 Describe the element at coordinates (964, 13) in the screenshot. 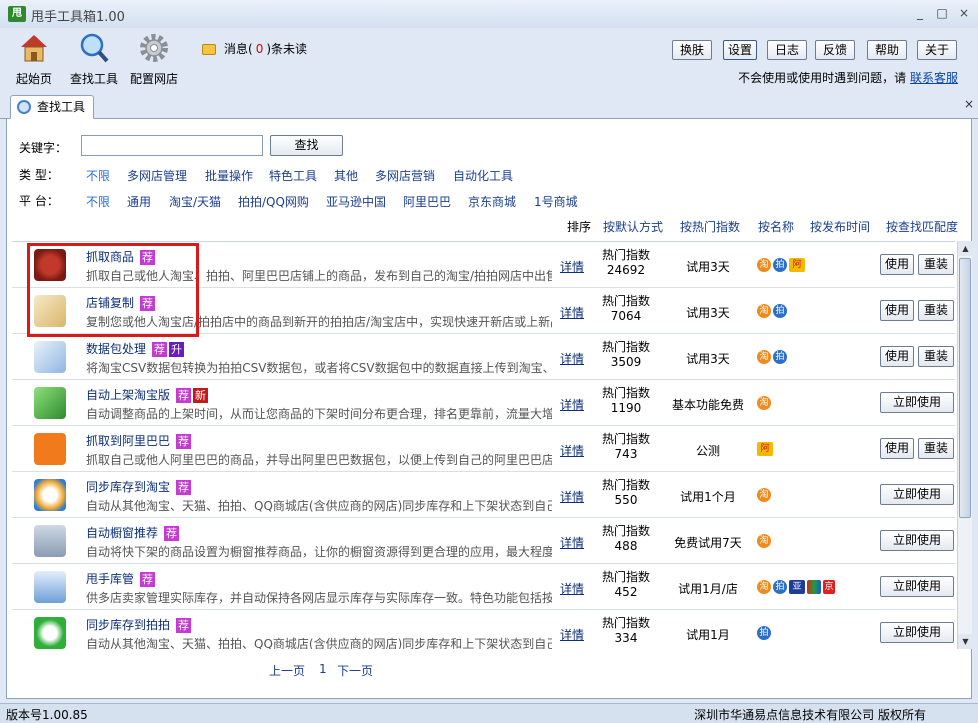

I see `close-window-button: ×` at that location.